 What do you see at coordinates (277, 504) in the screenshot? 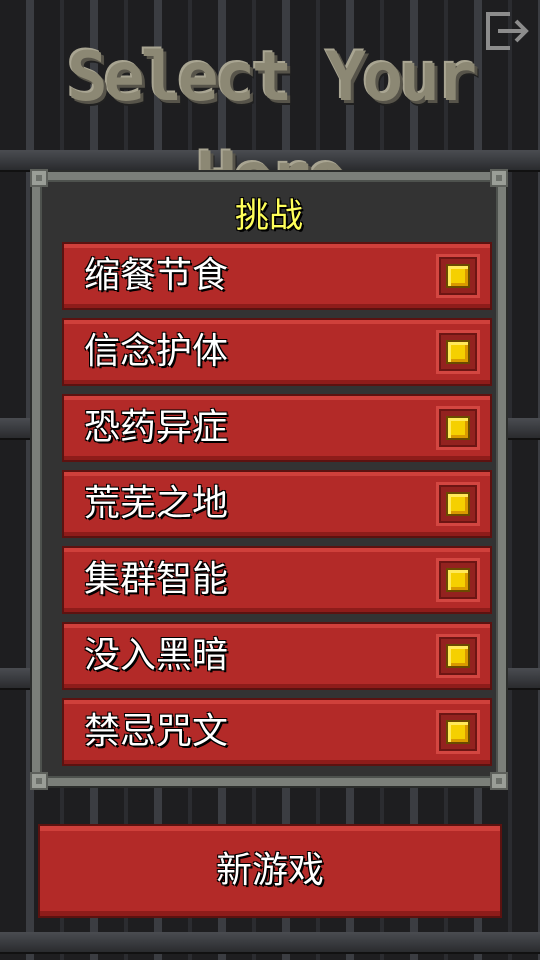
I see `challenge-row: 荒芜之地` at bounding box center [277, 504].